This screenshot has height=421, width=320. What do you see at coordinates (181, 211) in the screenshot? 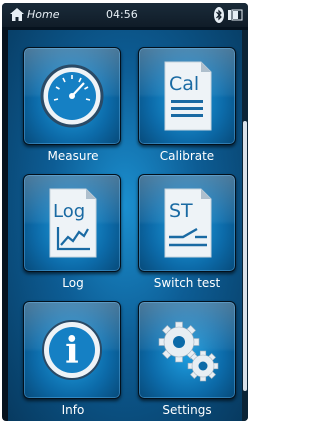
I see `svg-text: ST` at bounding box center [181, 211].